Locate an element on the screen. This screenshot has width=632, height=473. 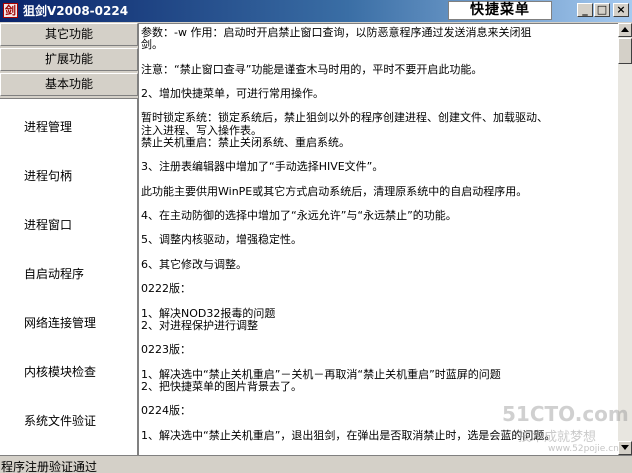
content-line: 0224版： is located at coordinates (166, 411).